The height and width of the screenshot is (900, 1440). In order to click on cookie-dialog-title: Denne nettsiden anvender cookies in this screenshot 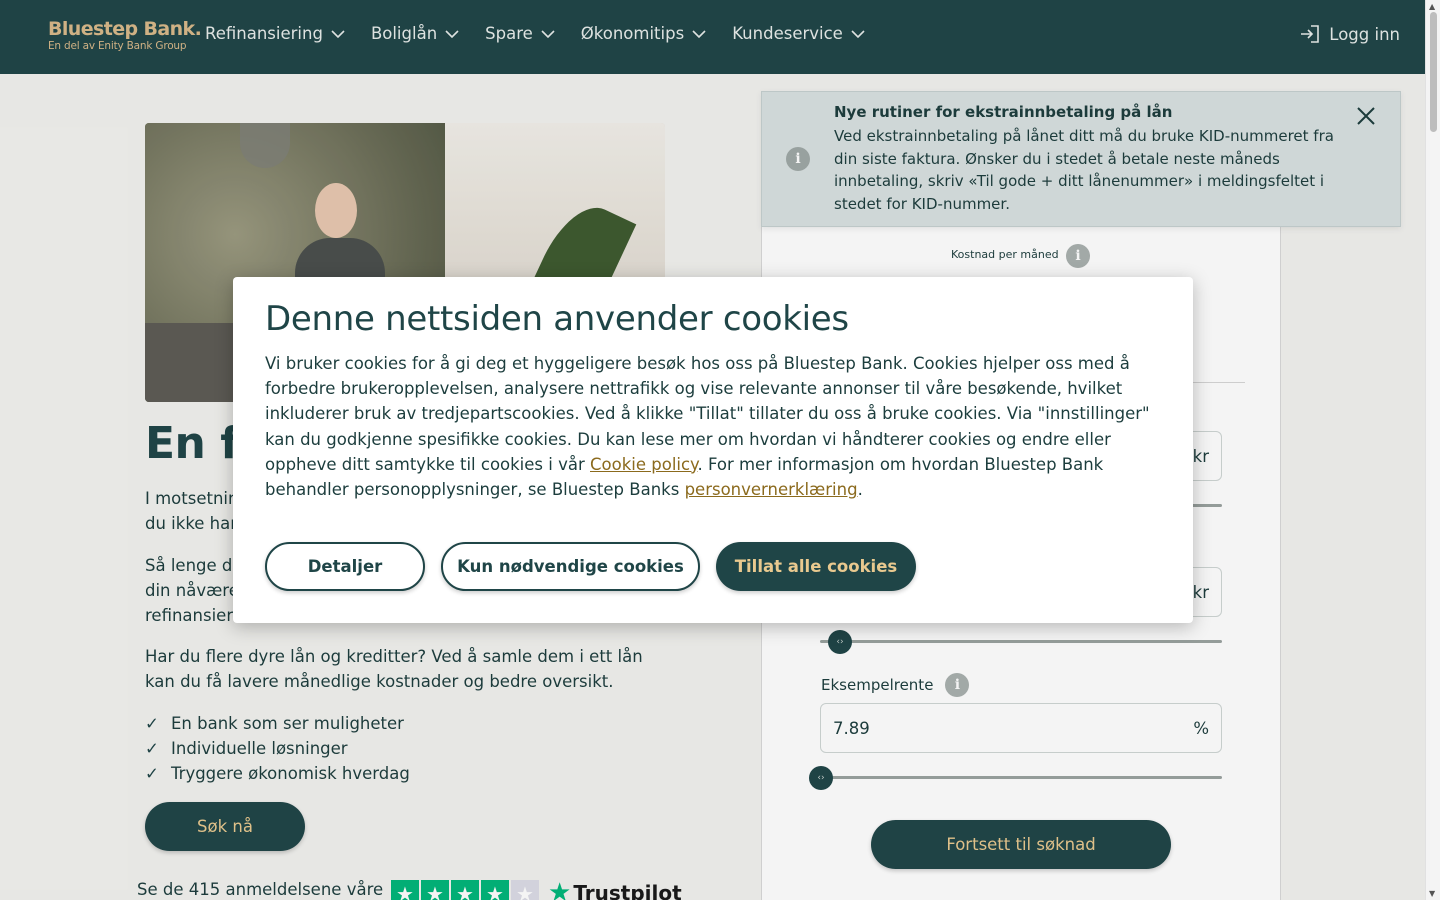, I will do `click(557, 319)`.